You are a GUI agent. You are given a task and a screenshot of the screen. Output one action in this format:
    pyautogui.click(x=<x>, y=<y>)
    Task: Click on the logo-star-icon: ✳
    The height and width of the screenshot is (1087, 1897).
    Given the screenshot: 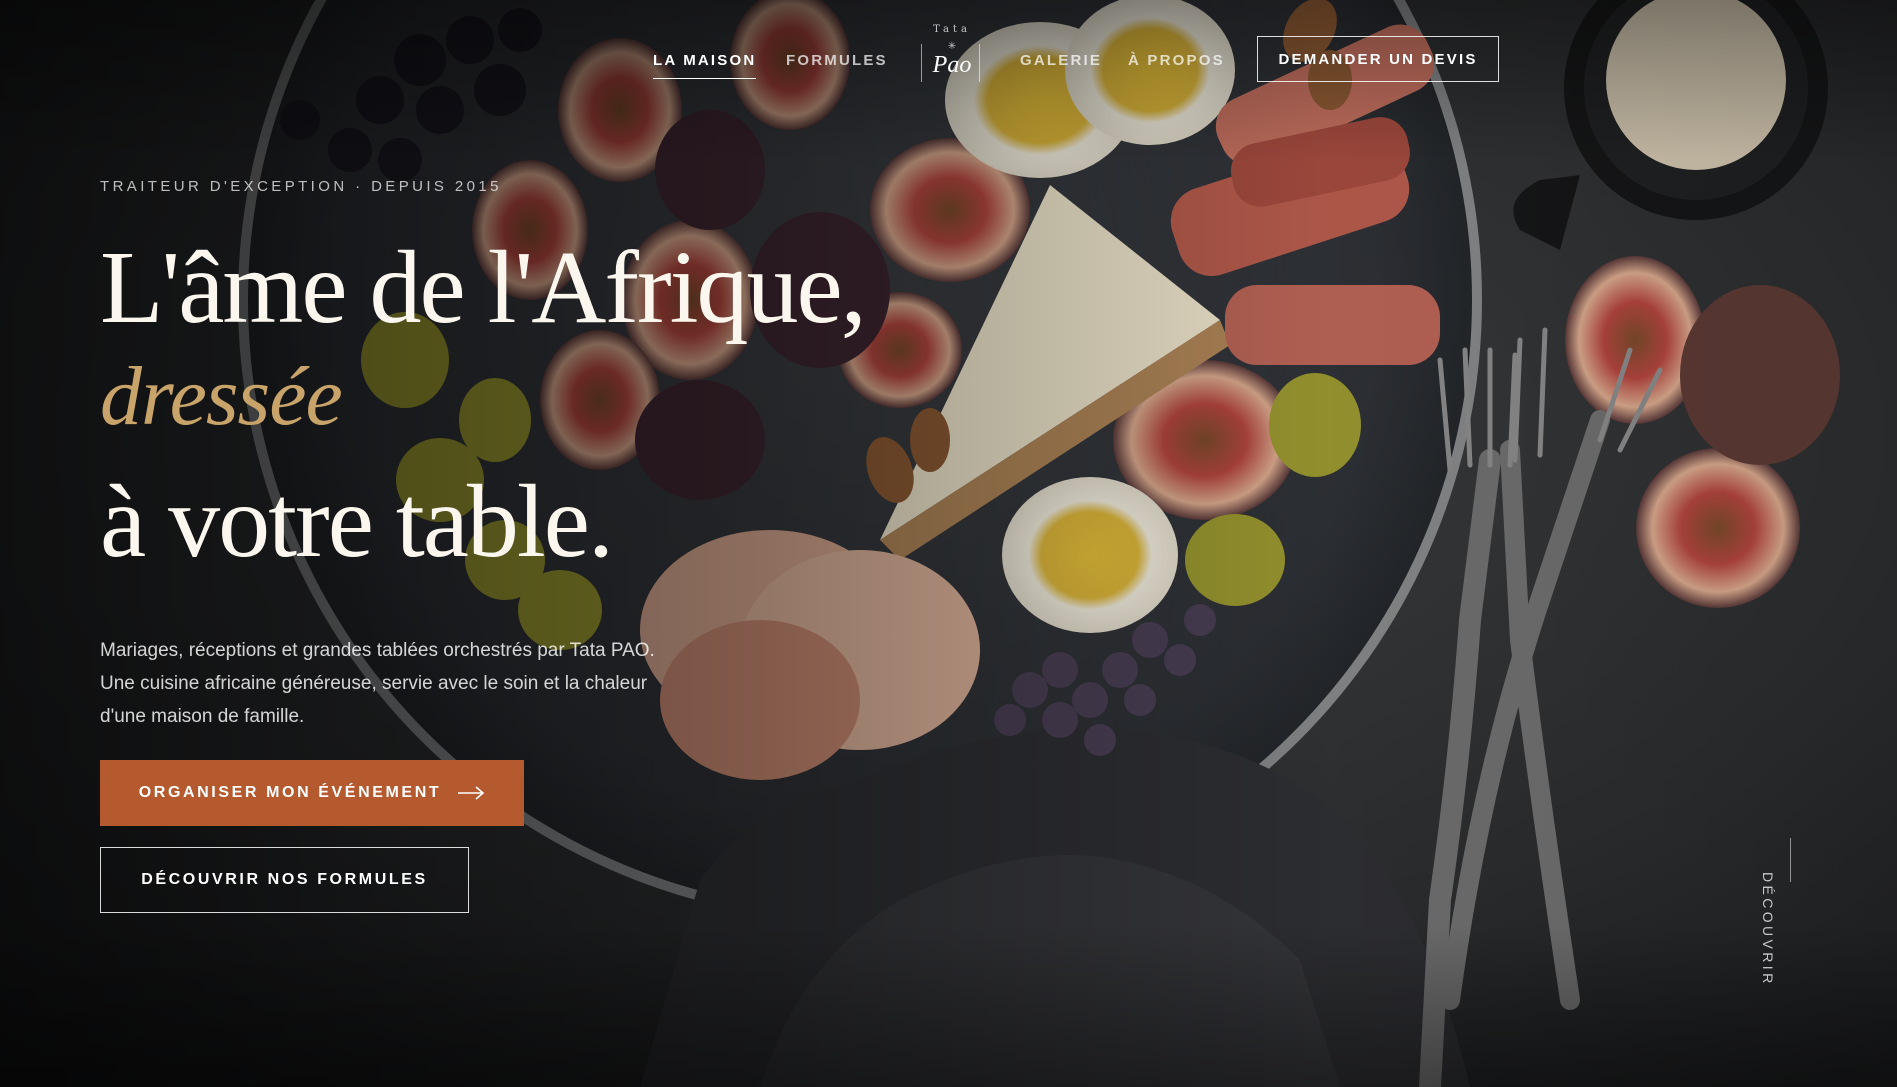 What is the action you would take?
    pyautogui.click(x=952, y=46)
    